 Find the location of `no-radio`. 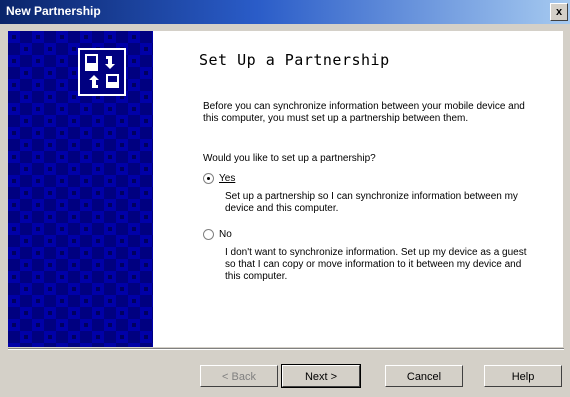

no-radio is located at coordinates (208, 234).